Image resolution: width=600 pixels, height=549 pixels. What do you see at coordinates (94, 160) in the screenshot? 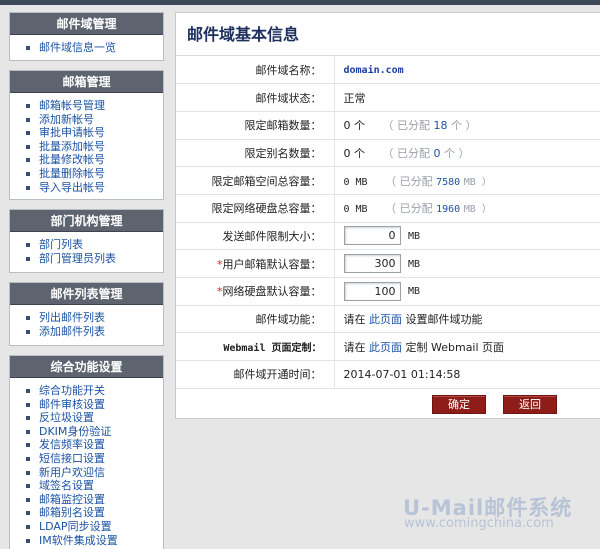
I see `sidebar-item-batch-modify: 批量修改帐号` at bounding box center [94, 160].